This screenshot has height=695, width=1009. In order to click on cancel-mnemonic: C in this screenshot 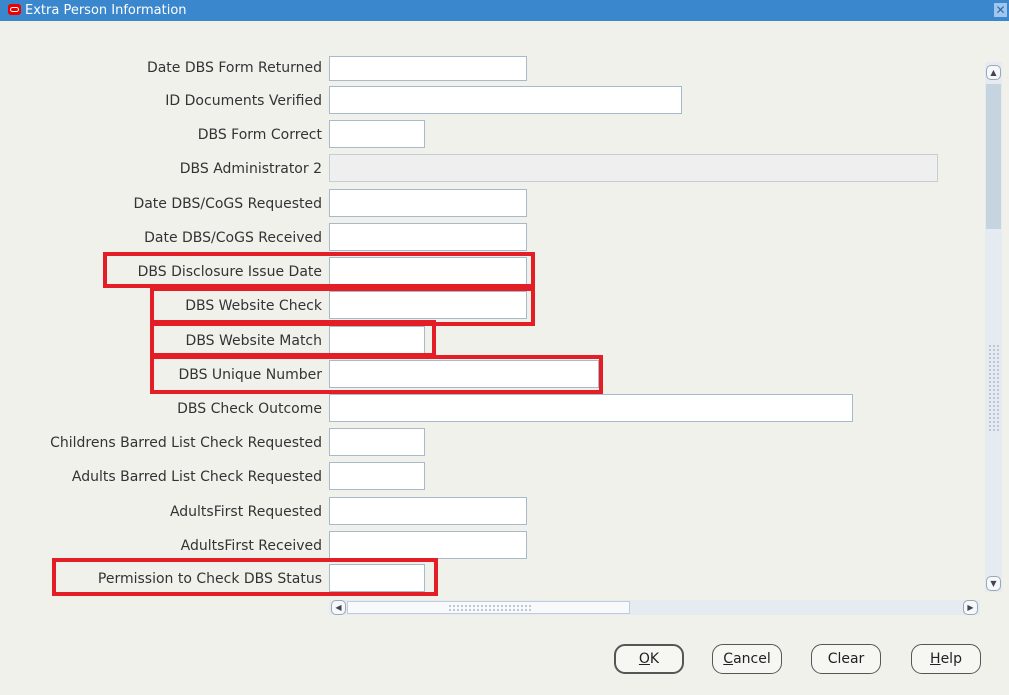, I will do `click(728, 659)`.